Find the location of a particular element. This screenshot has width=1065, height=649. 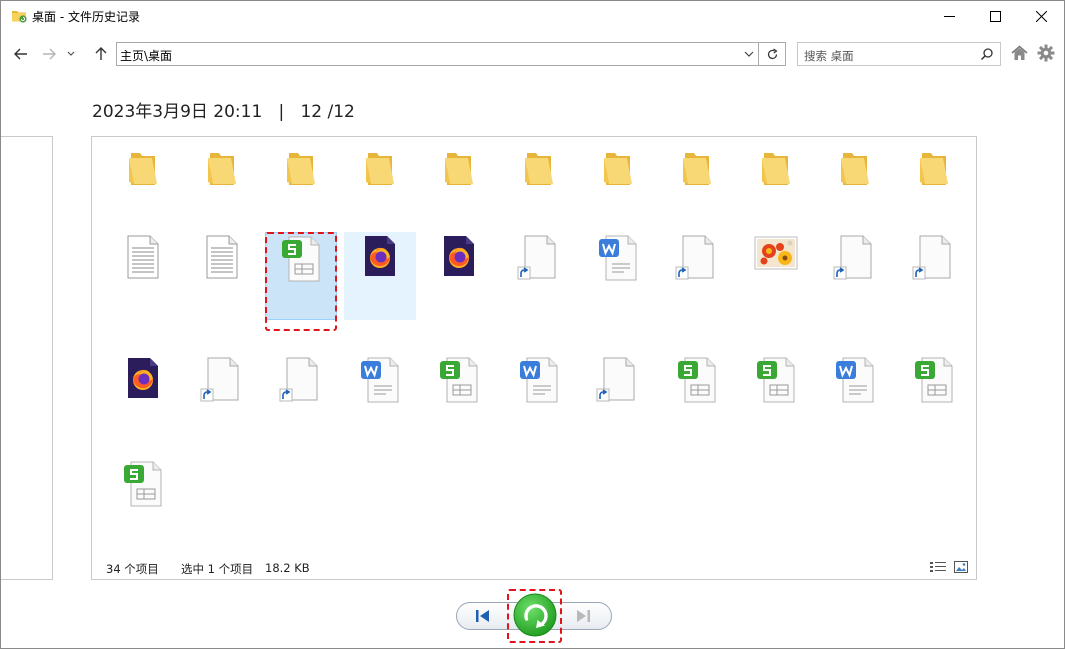

close-icon is located at coordinates (1041, 16).